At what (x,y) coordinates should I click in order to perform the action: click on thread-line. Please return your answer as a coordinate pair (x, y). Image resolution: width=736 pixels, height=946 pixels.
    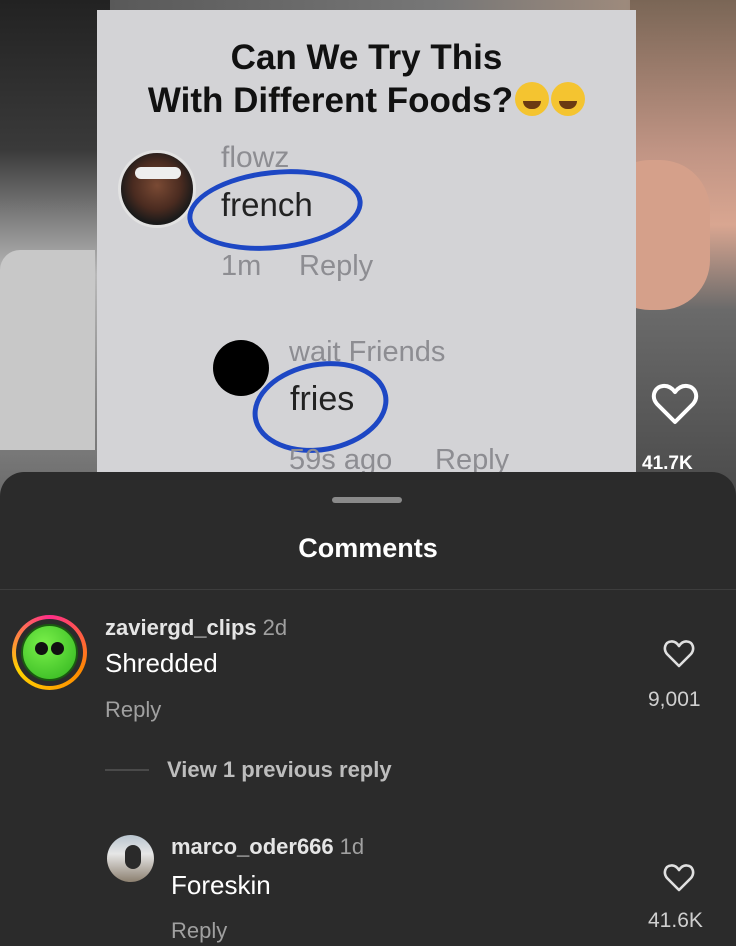
    Looking at the image, I should click on (127, 770).